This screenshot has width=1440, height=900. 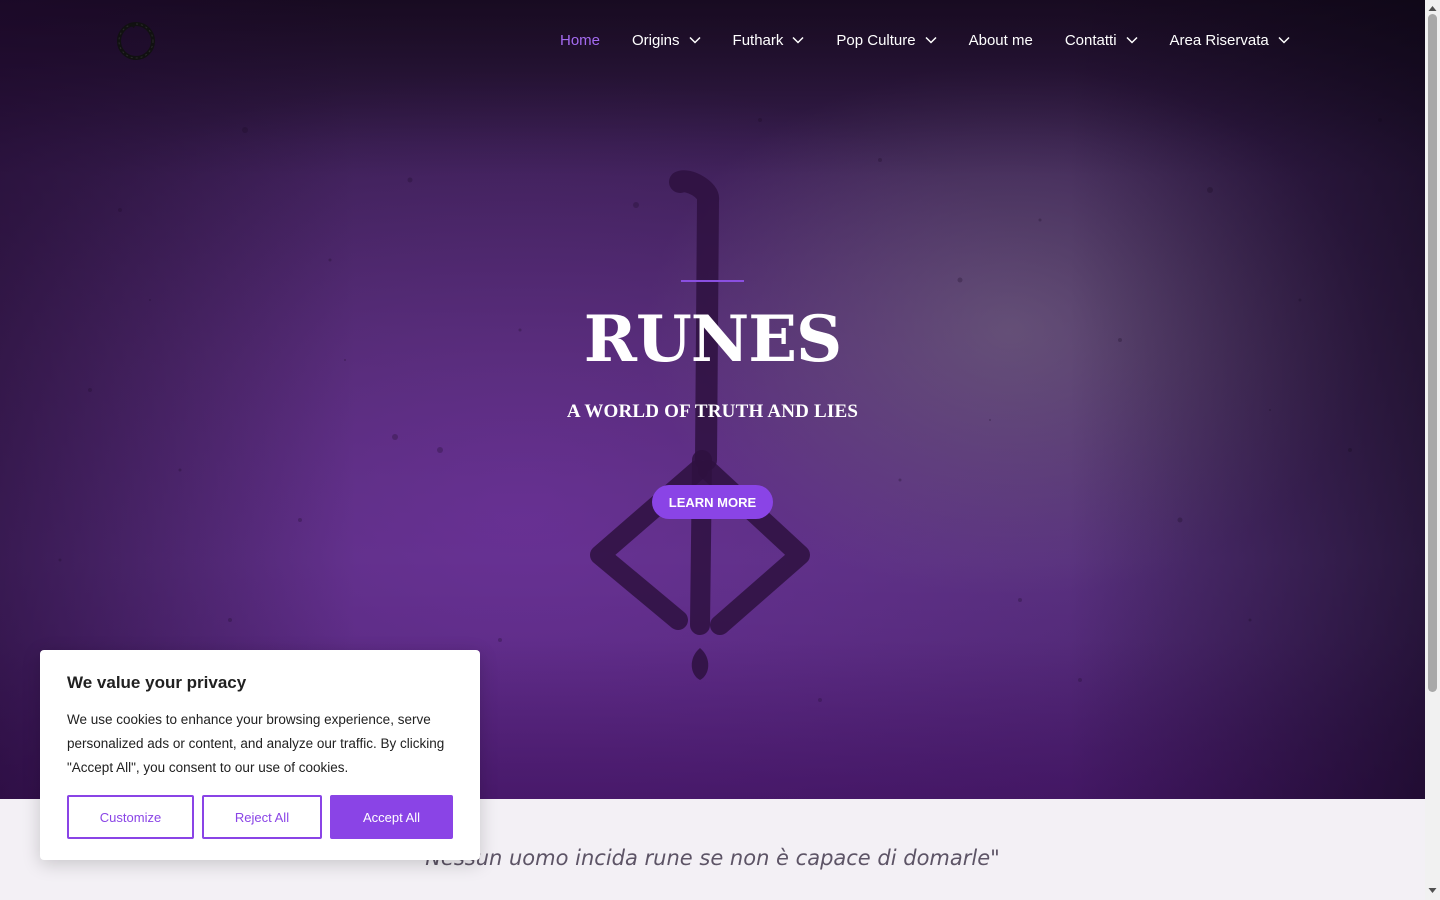 What do you see at coordinates (1432, 8) in the screenshot?
I see `scroll-up-arrow-icon` at bounding box center [1432, 8].